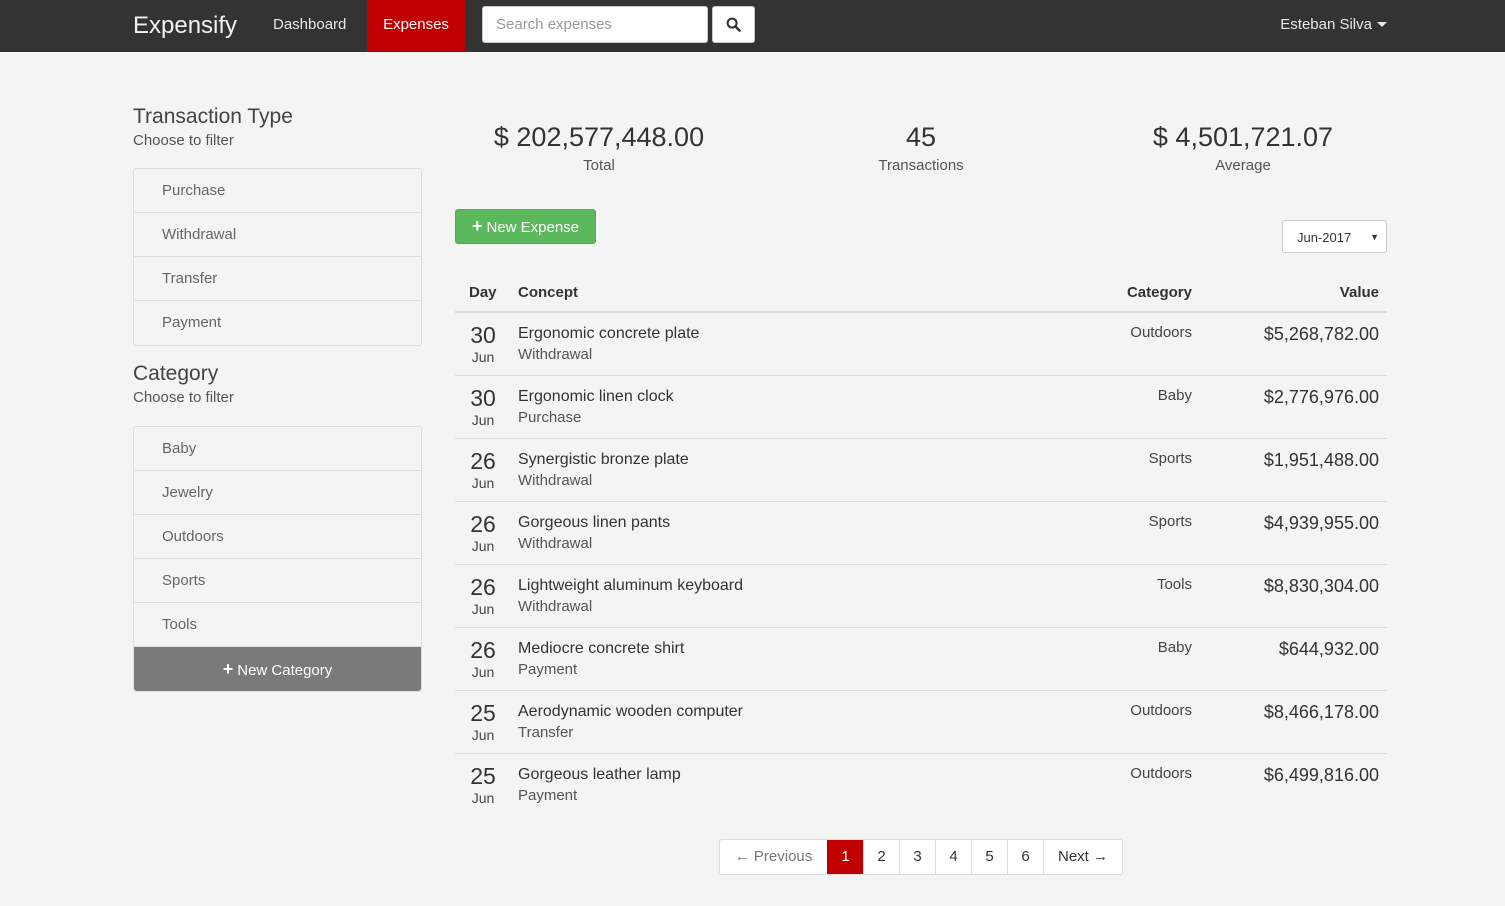 Image resolution: width=1505 pixels, height=906 pixels. What do you see at coordinates (277, 449) in the screenshot?
I see `filter-category-baby: Baby` at bounding box center [277, 449].